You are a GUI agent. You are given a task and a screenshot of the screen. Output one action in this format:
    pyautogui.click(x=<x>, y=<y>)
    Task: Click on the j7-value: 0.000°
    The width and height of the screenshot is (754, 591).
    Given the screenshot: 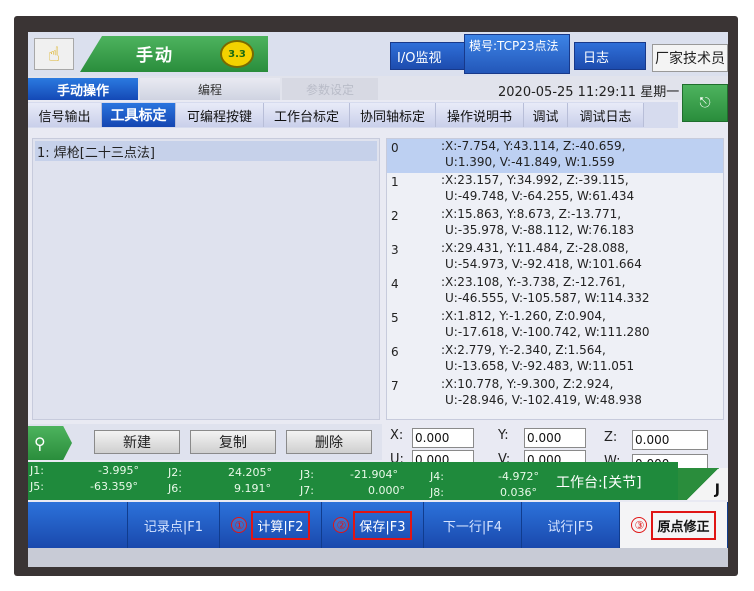 What is the action you would take?
    pyautogui.click(x=386, y=490)
    